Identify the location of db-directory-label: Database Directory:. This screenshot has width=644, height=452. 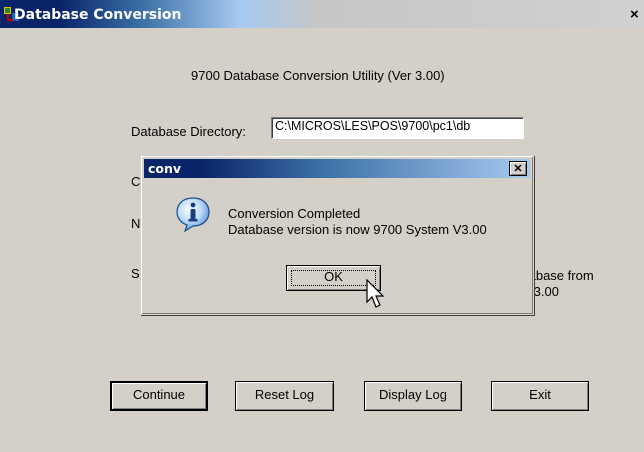
(188, 131).